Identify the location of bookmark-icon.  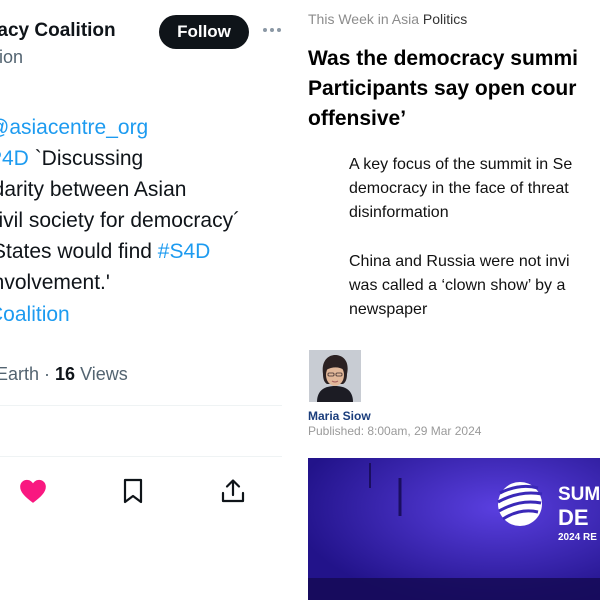
(133, 491).